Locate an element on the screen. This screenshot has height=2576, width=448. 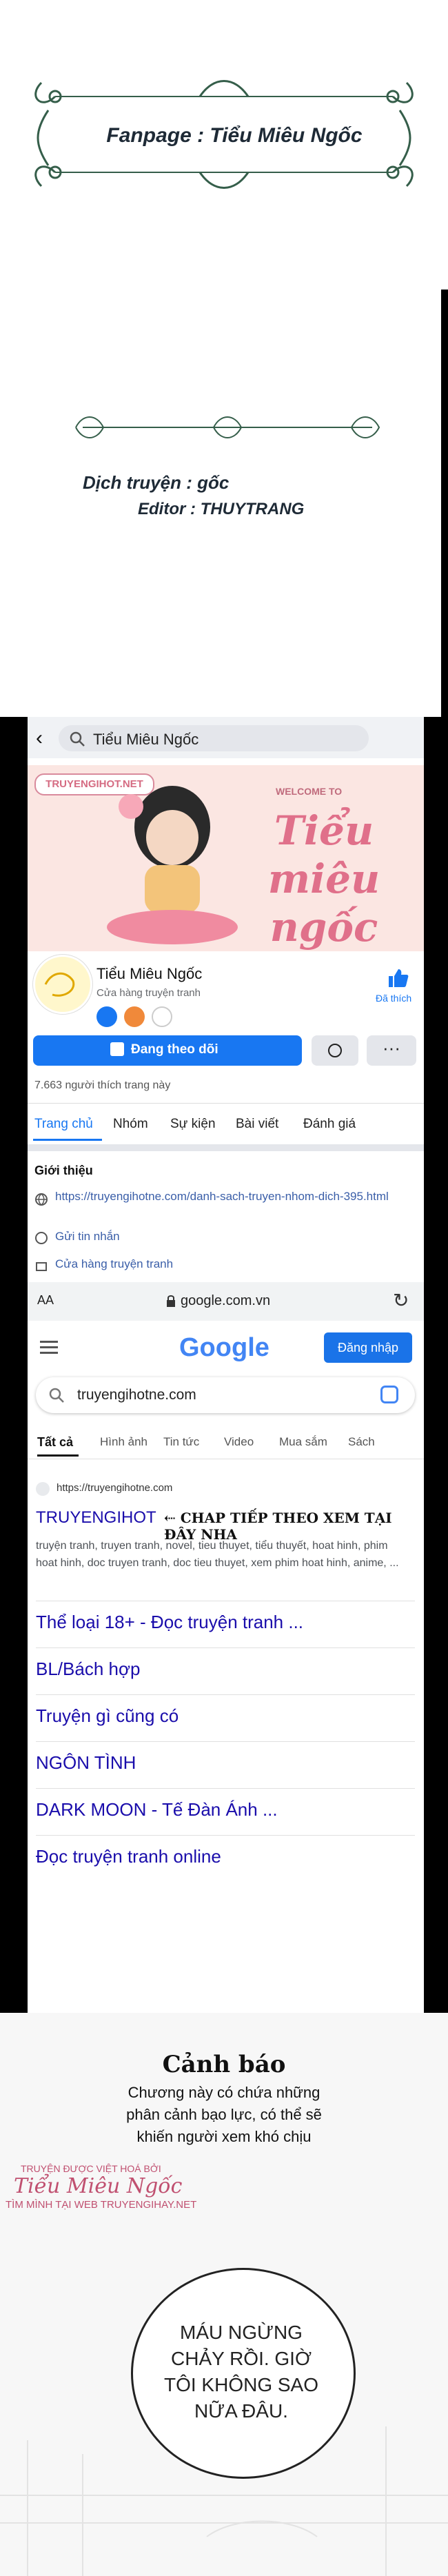
store-link: Cửa hàng truyện tranh is located at coordinates (114, 1264).